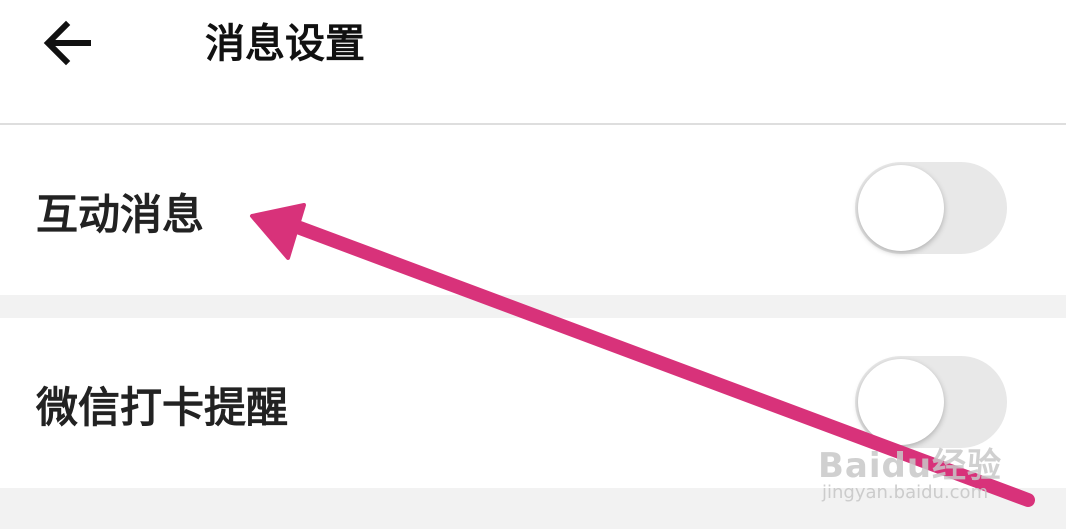 This screenshot has width=1066, height=529. Describe the element at coordinates (120, 214) in the screenshot. I see `setting-label: 互动消息` at that location.